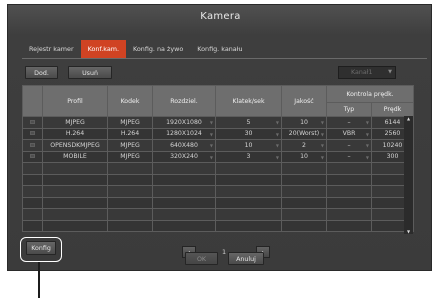 The image size is (441, 298). What do you see at coordinates (184, 133) in the screenshot?
I see `resolution-cell: 1280X1024 ▼` at bounding box center [184, 133].